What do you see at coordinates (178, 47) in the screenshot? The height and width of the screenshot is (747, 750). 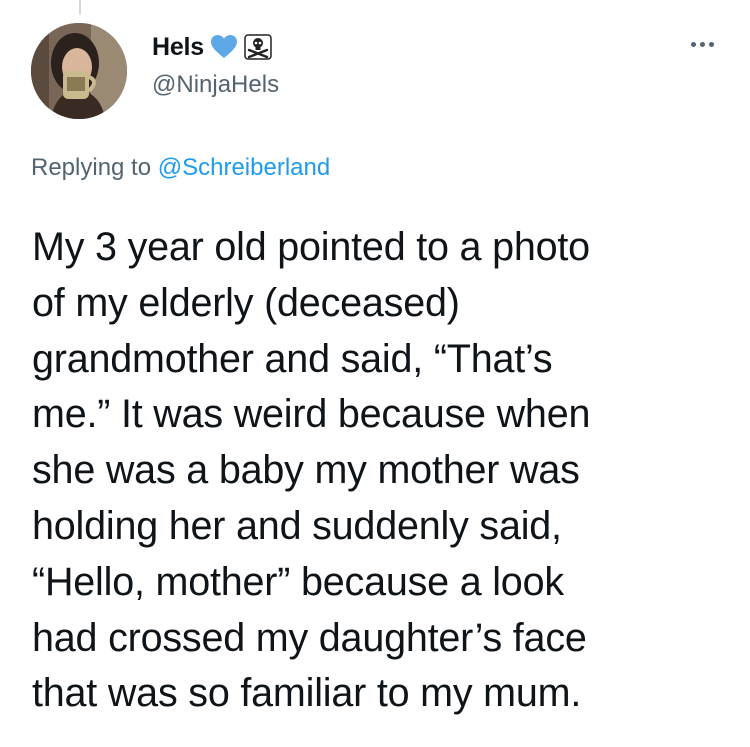 I see `author-display-name: Hels` at bounding box center [178, 47].